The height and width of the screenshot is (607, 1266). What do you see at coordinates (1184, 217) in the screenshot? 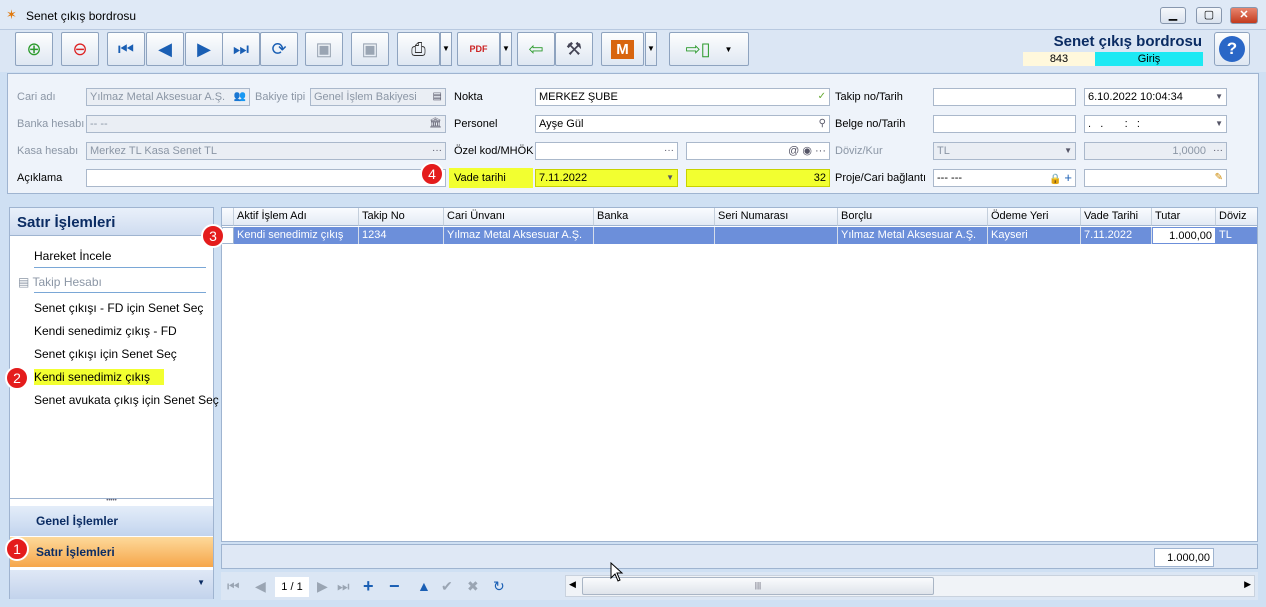
I see `col-tutar: Tutar` at bounding box center [1184, 217].